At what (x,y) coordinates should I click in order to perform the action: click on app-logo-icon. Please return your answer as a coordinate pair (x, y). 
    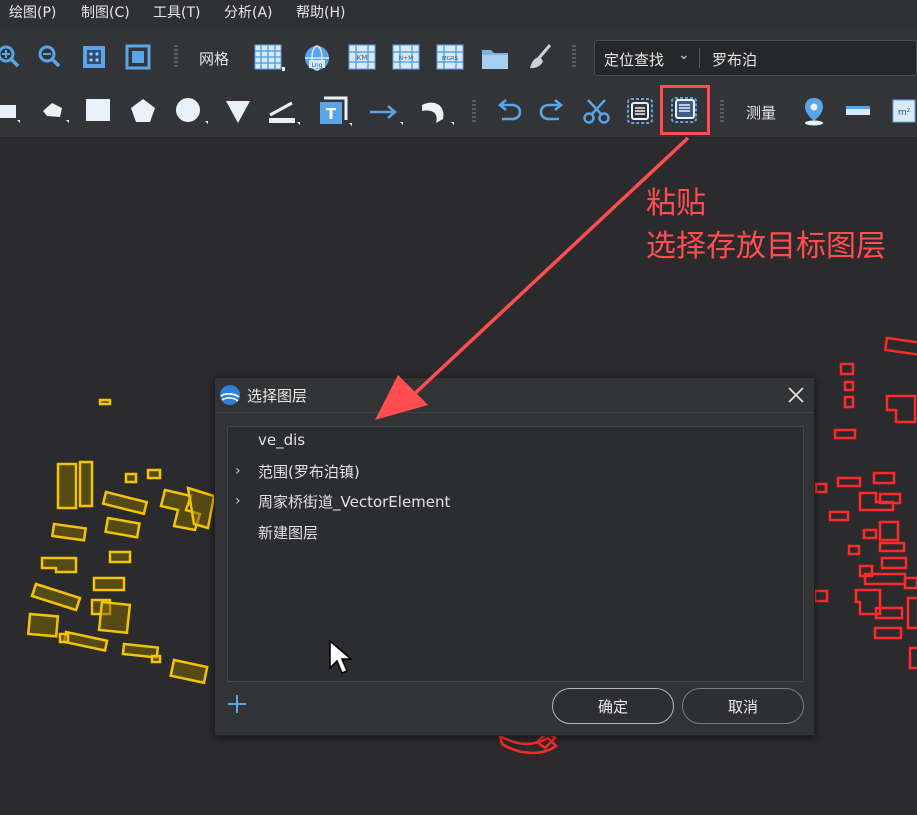
    Looking at the image, I should click on (230, 395).